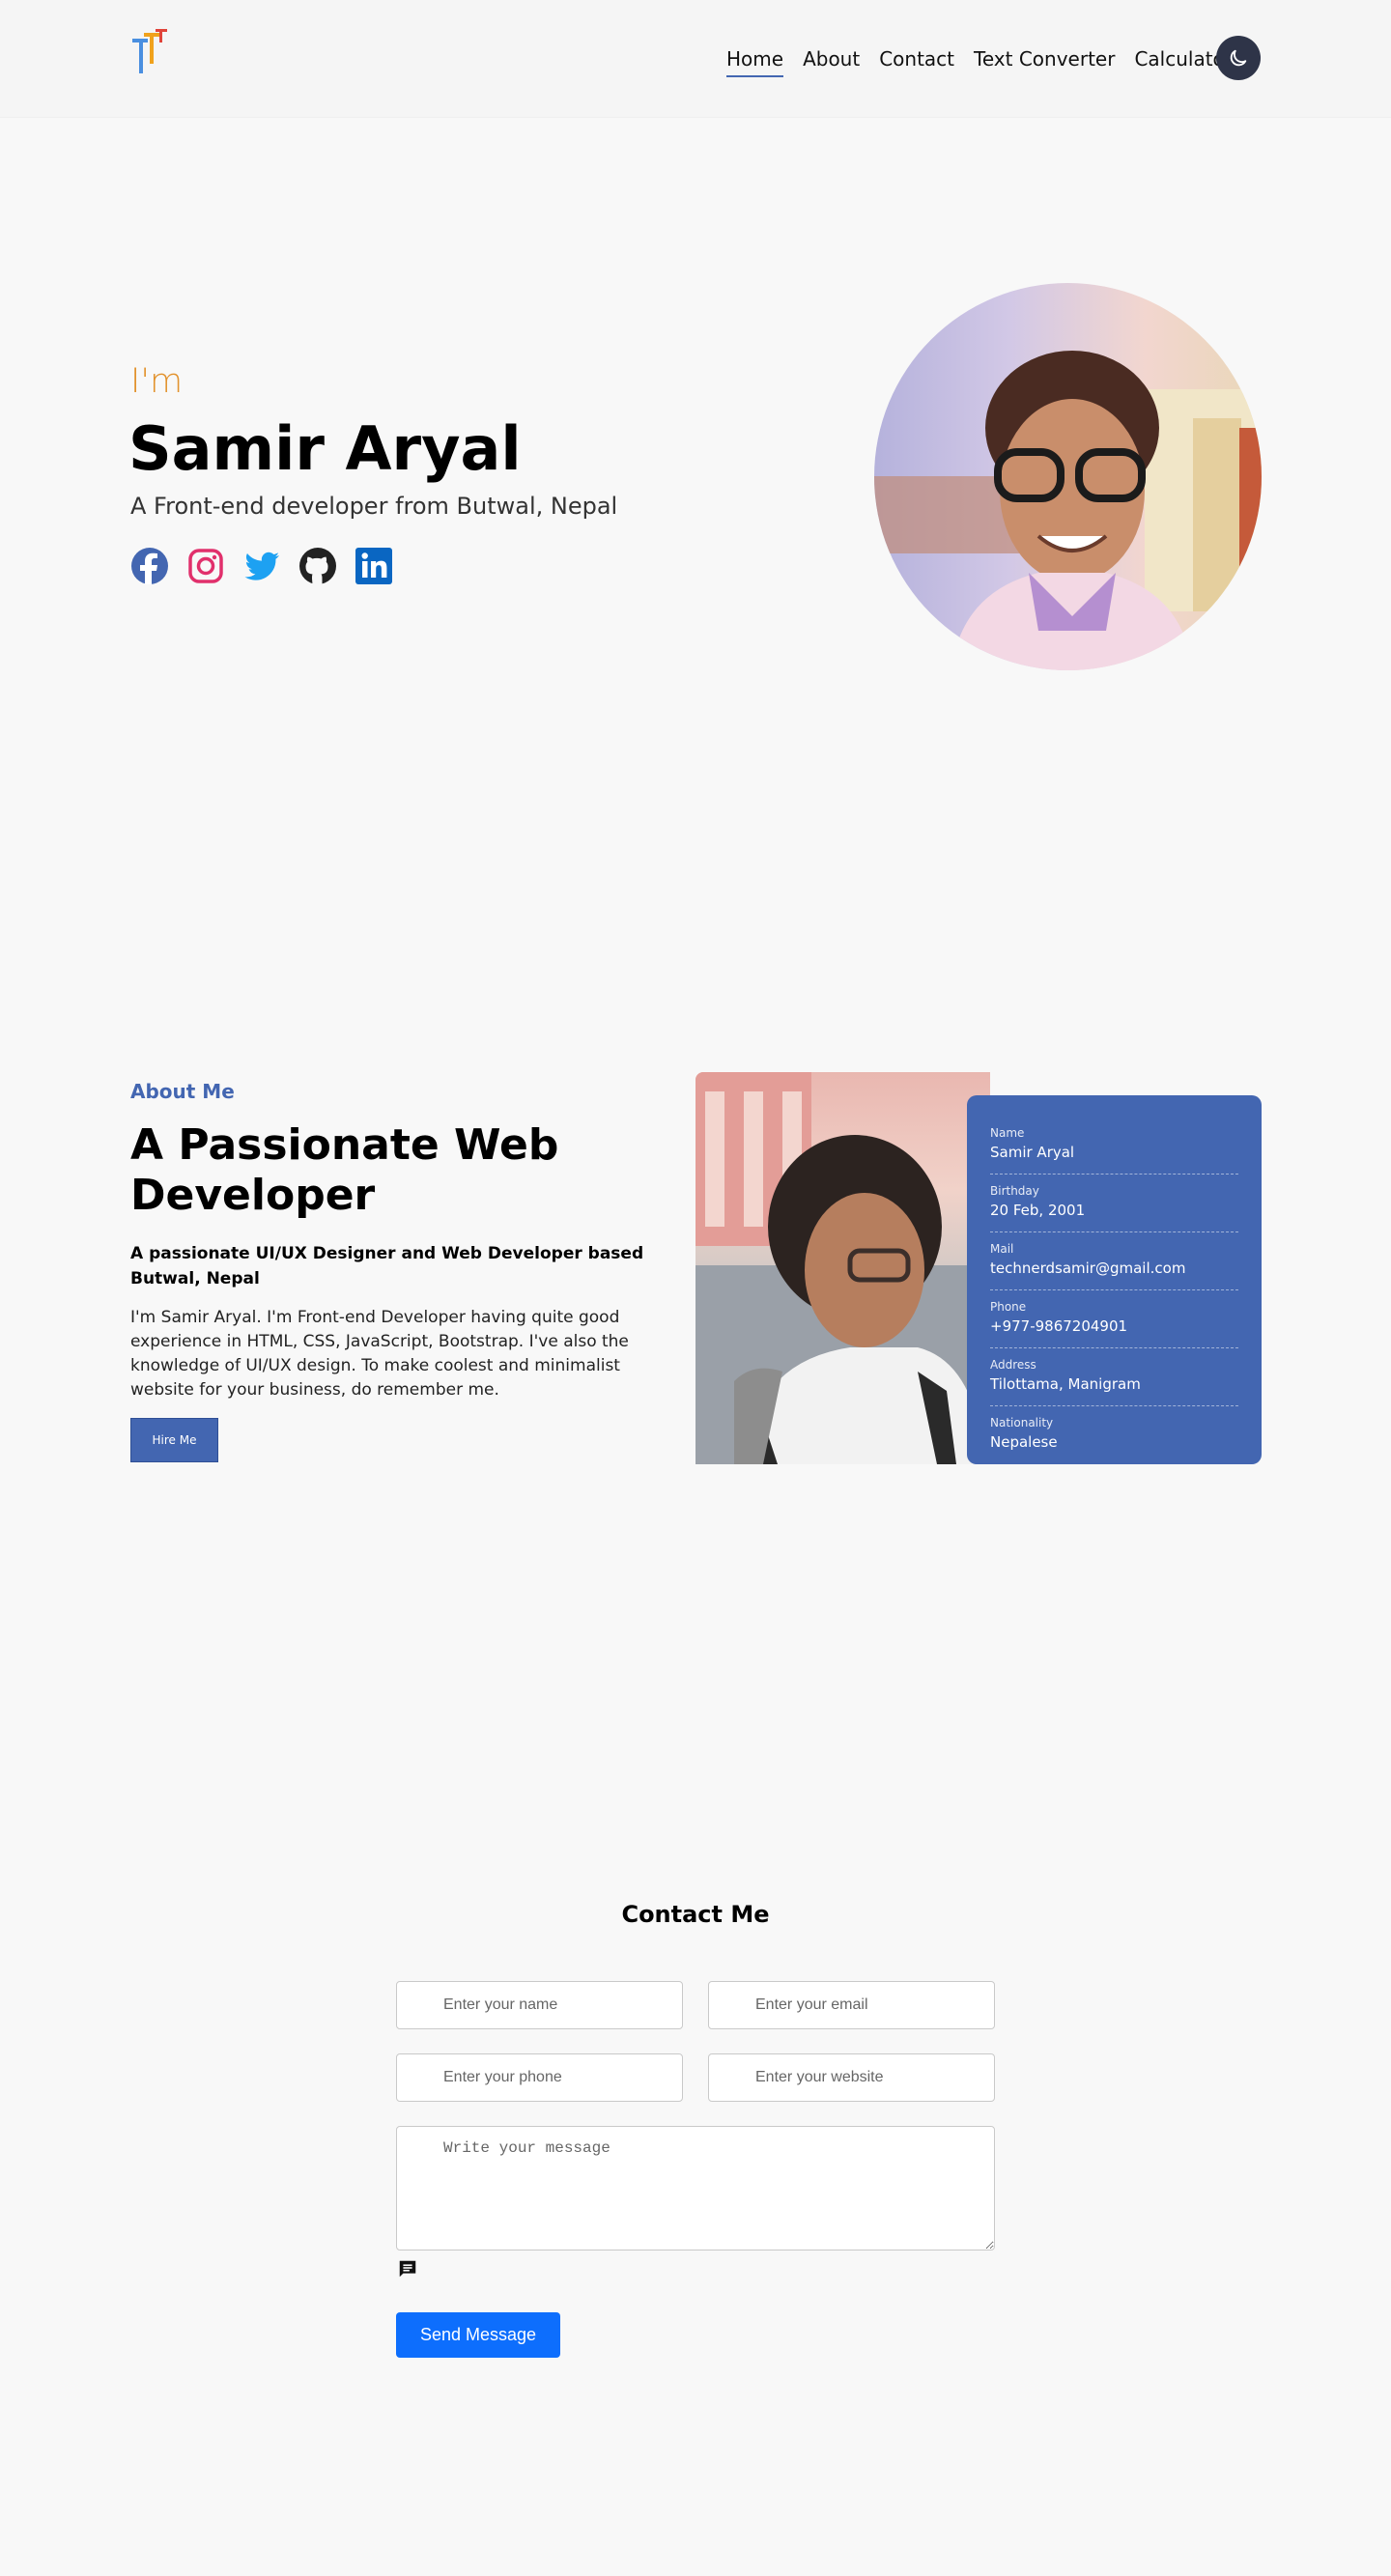  What do you see at coordinates (1013, 1365) in the screenshot?
I see `info-label: Address` at bounding box center [1013, 1365].